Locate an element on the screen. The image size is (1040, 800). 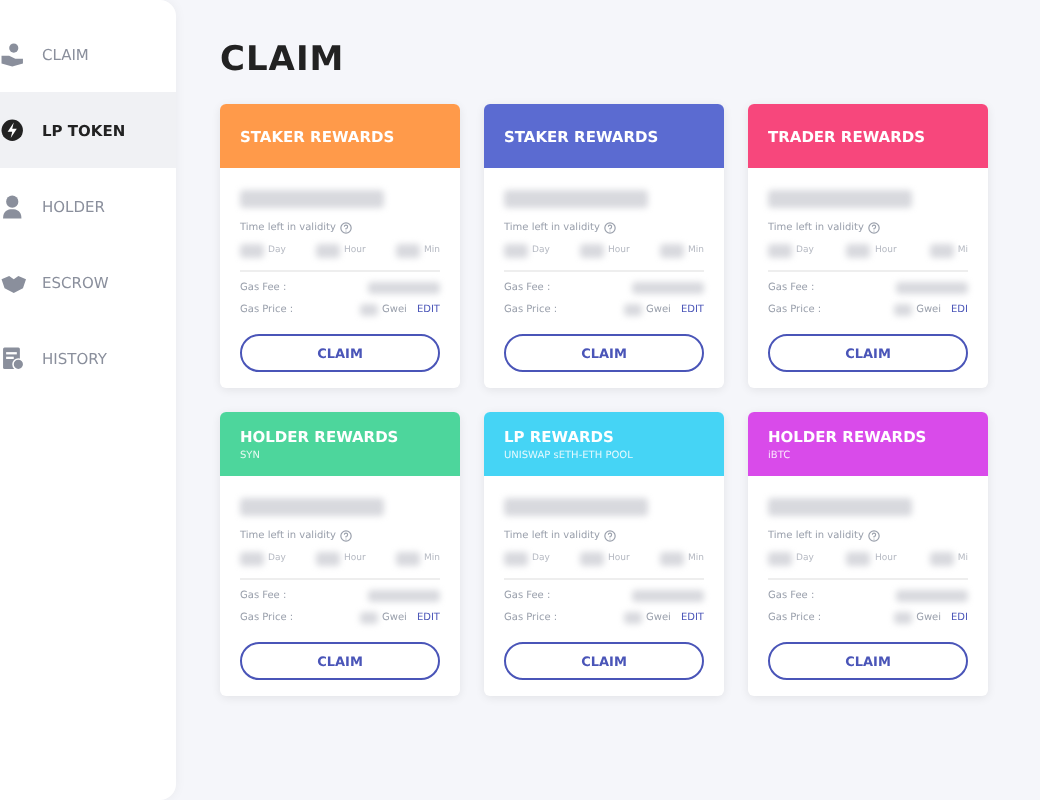
page-title: CLAIM is located at coordinates (283, 60).